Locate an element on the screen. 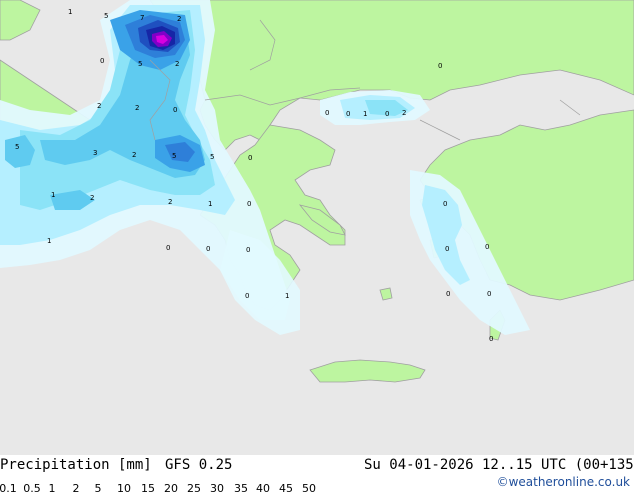 This screenshot has width=634, height=495. model-label: GFS 0.25 is located at coordinates (199, 465).